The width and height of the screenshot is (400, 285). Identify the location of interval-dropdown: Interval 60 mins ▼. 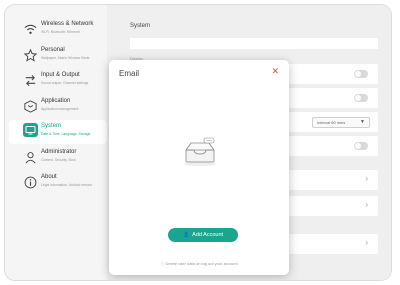
(341, 122).